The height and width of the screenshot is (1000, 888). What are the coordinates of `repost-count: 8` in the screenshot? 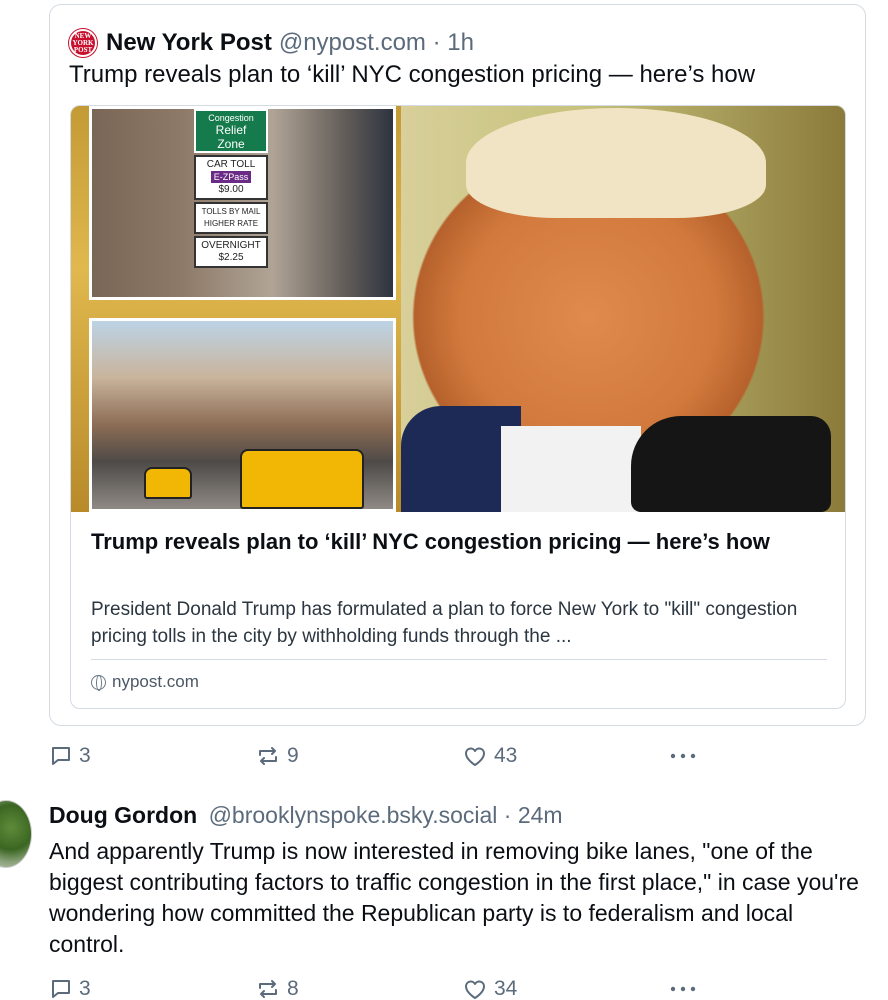 It's located at (293, 988).